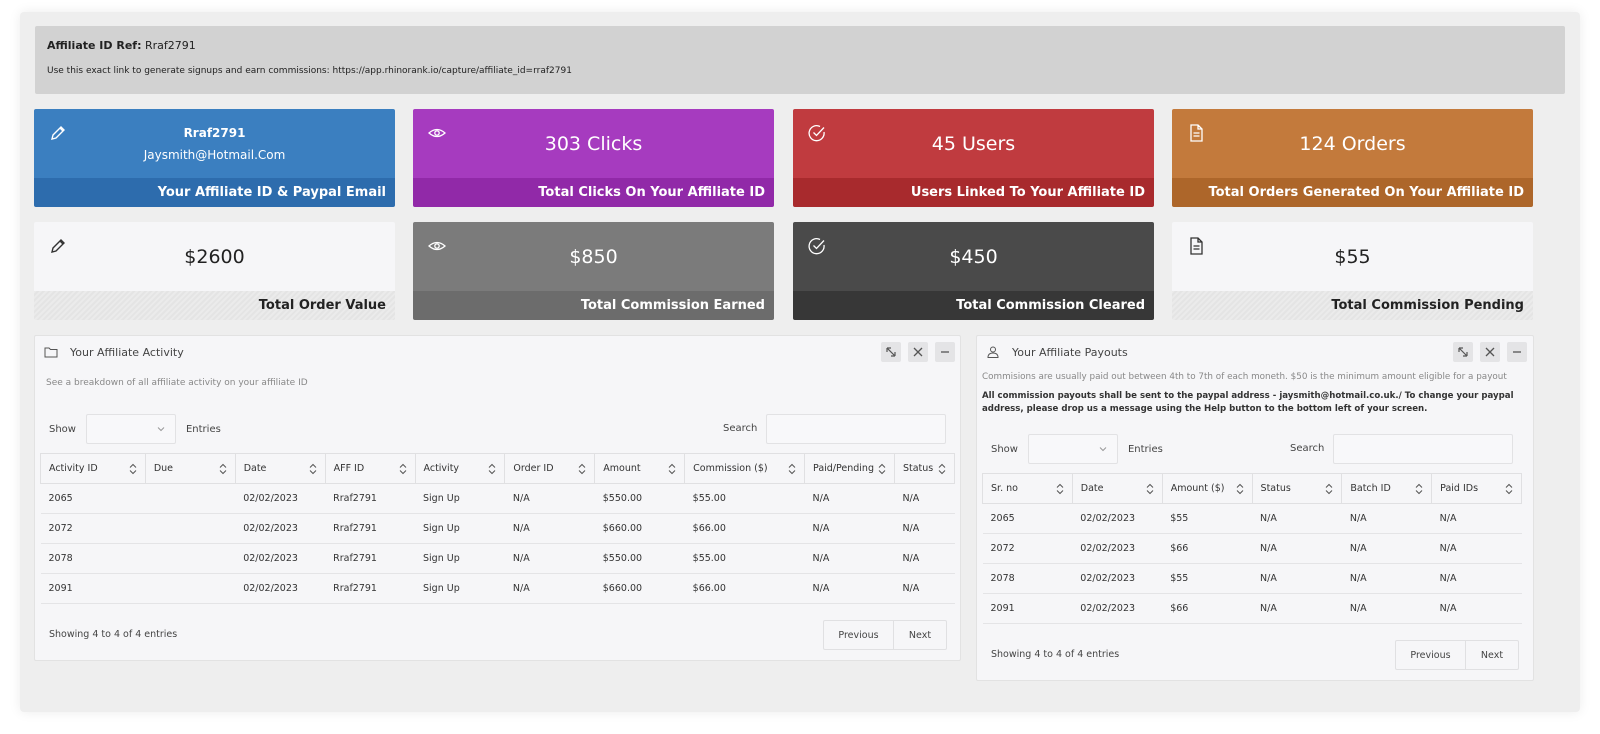 This screenshot has height=734, width=1600. Describe the element at coordinates (203, 429) in the screenshot. I see `entries-label: Entries` at that location.